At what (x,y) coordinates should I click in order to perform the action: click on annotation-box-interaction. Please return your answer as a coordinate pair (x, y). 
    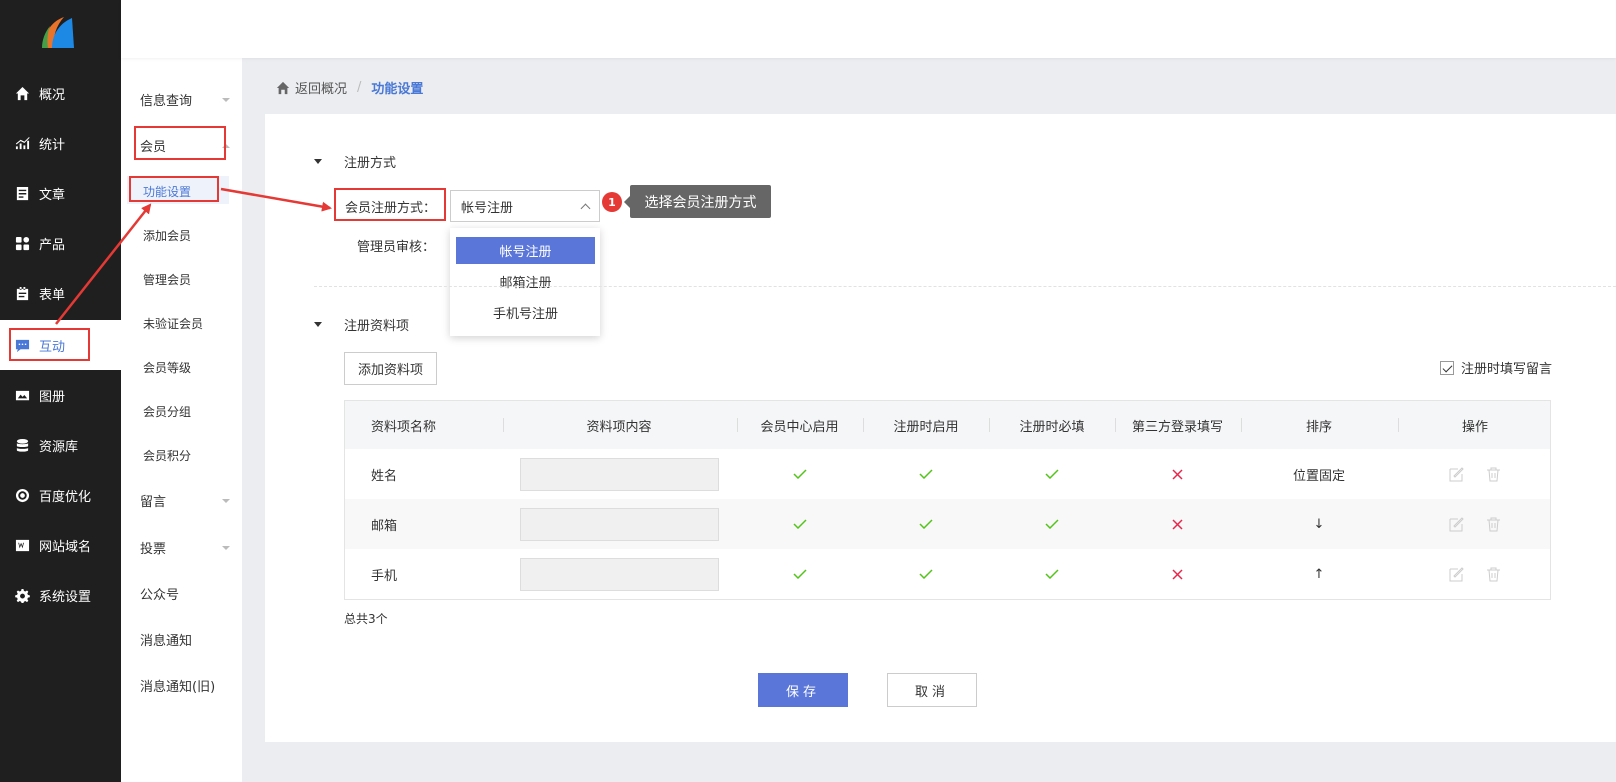
    Looking at the image, I should click on (49, 344).